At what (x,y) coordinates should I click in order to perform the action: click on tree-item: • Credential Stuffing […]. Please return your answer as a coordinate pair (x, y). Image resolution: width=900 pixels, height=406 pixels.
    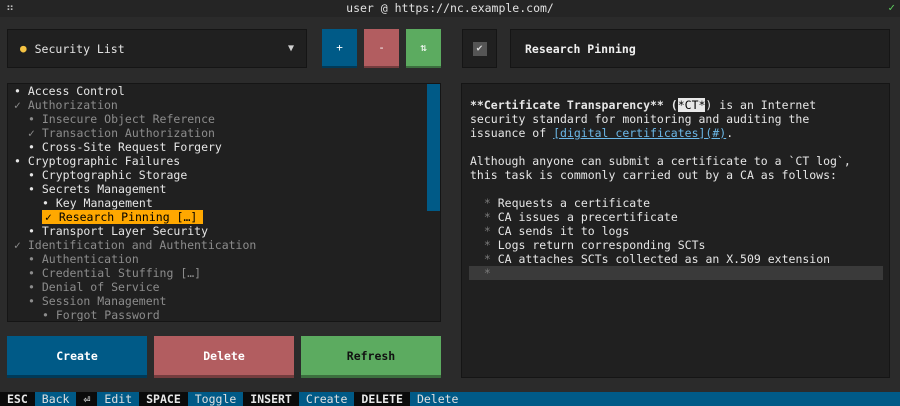
    Looking at the image, I should click on (114, 273).